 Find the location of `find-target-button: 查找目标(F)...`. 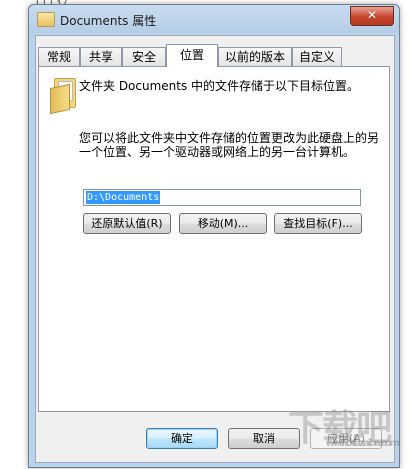

find-target-button: 查找目标(F)... is located at coordinates (318, 223).